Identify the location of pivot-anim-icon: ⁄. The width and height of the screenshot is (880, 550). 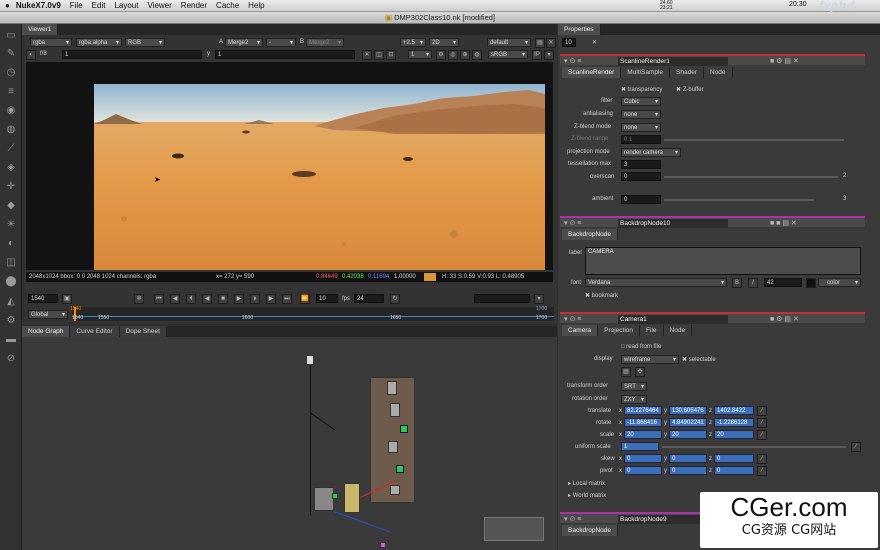
(762, 471).